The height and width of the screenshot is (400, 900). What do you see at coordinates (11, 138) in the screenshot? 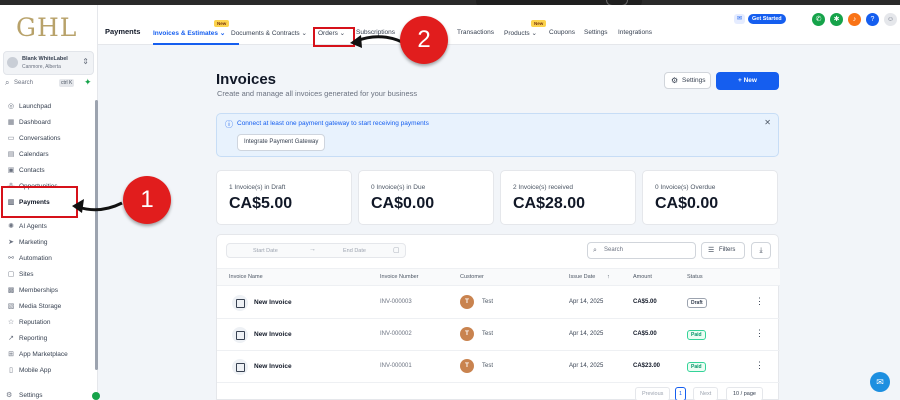
I see `chat-icon: ▭` at bounding box center [11, 138].